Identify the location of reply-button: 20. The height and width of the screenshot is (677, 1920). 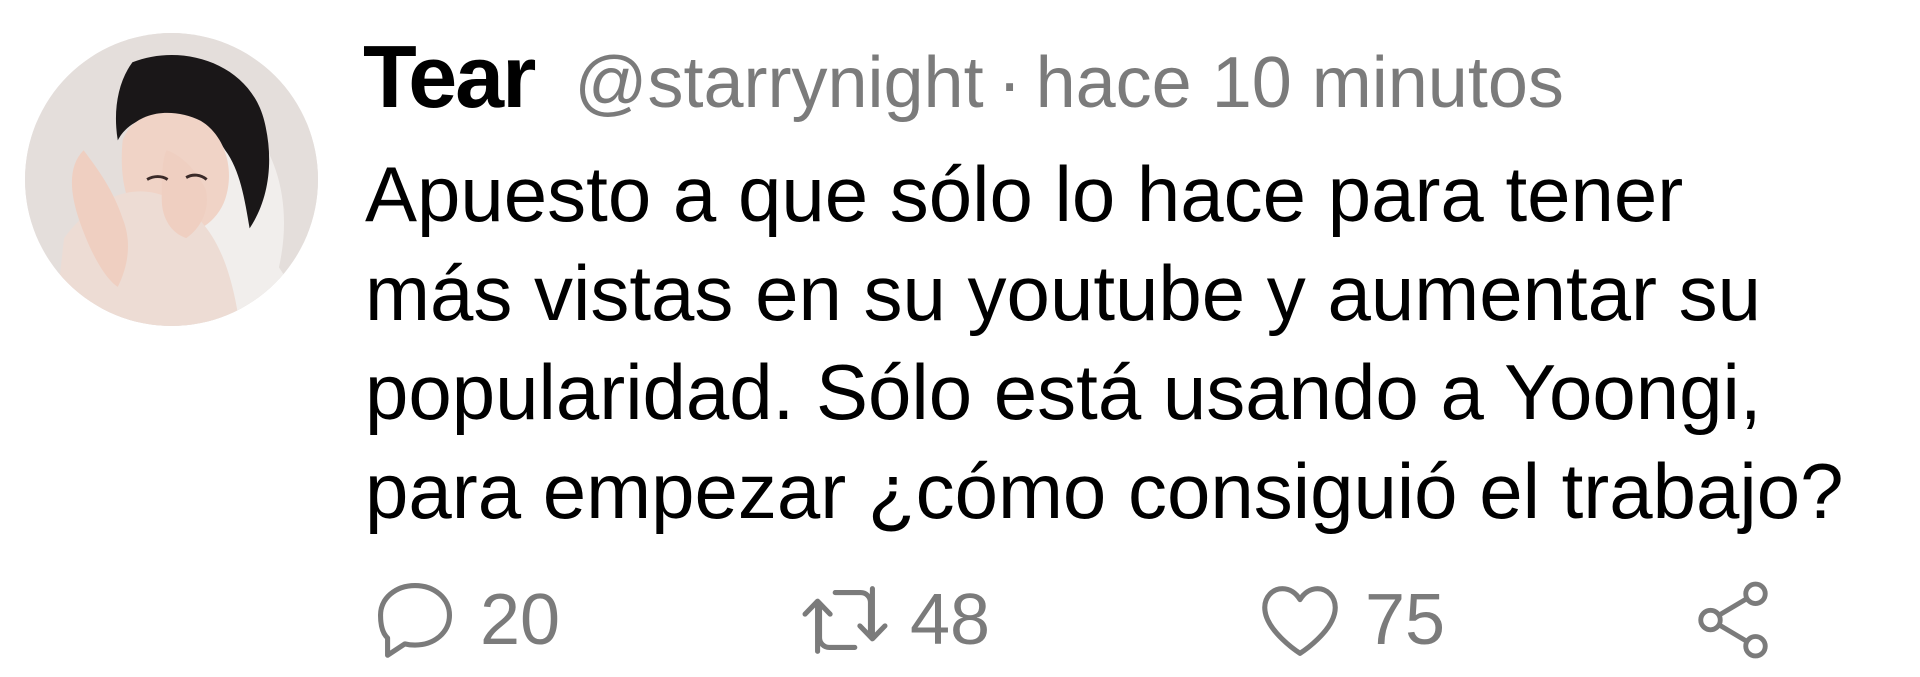
(464, 620).